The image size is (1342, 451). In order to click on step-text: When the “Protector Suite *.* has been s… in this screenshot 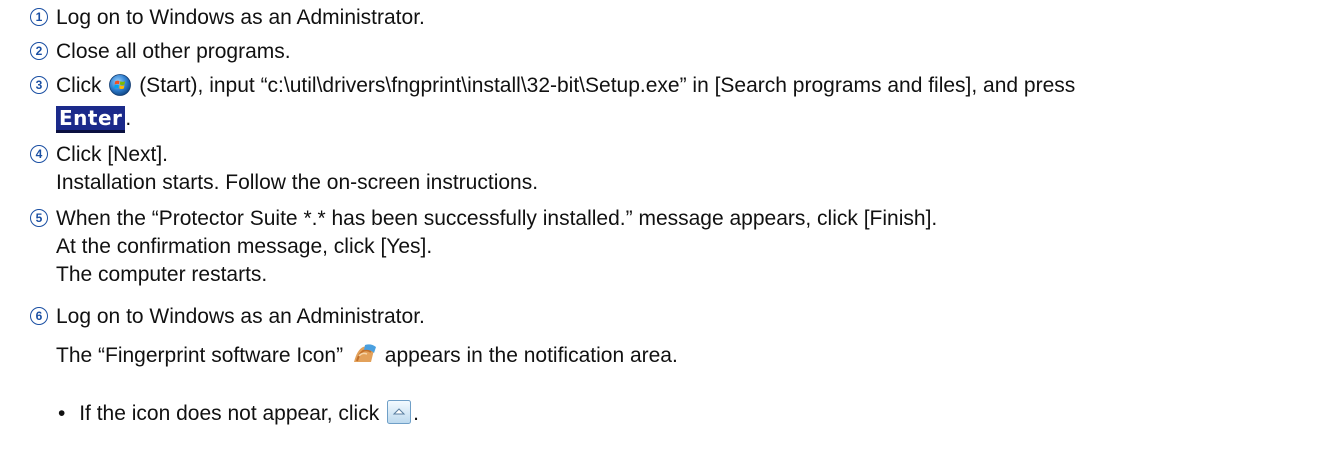, I will do `click(497, 218)`.